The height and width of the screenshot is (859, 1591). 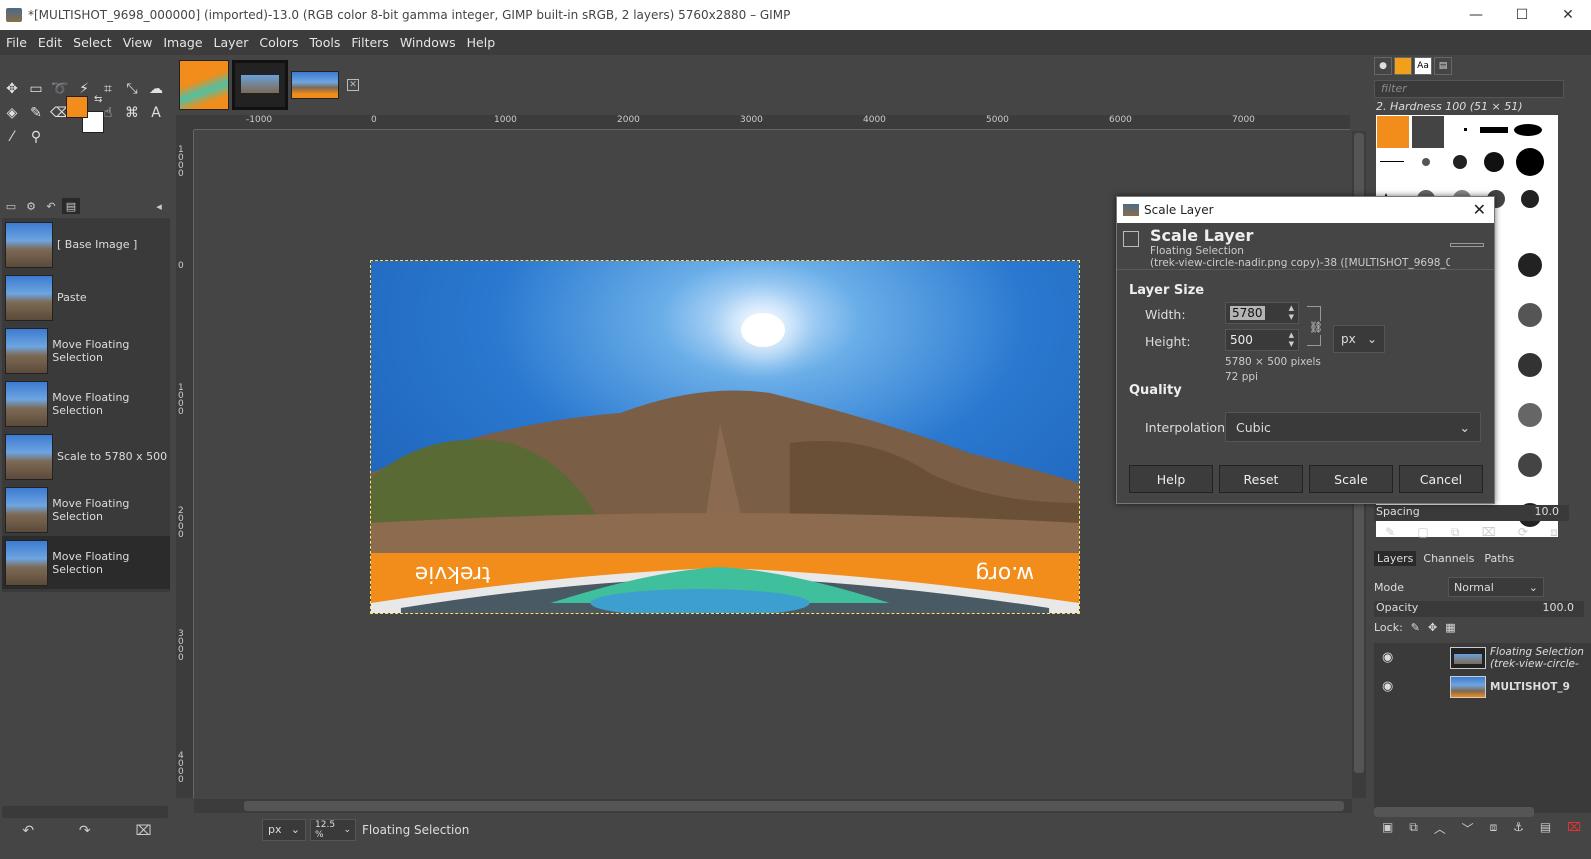 I want to click on menu-edit: Edit, so click(x=50, y=42).